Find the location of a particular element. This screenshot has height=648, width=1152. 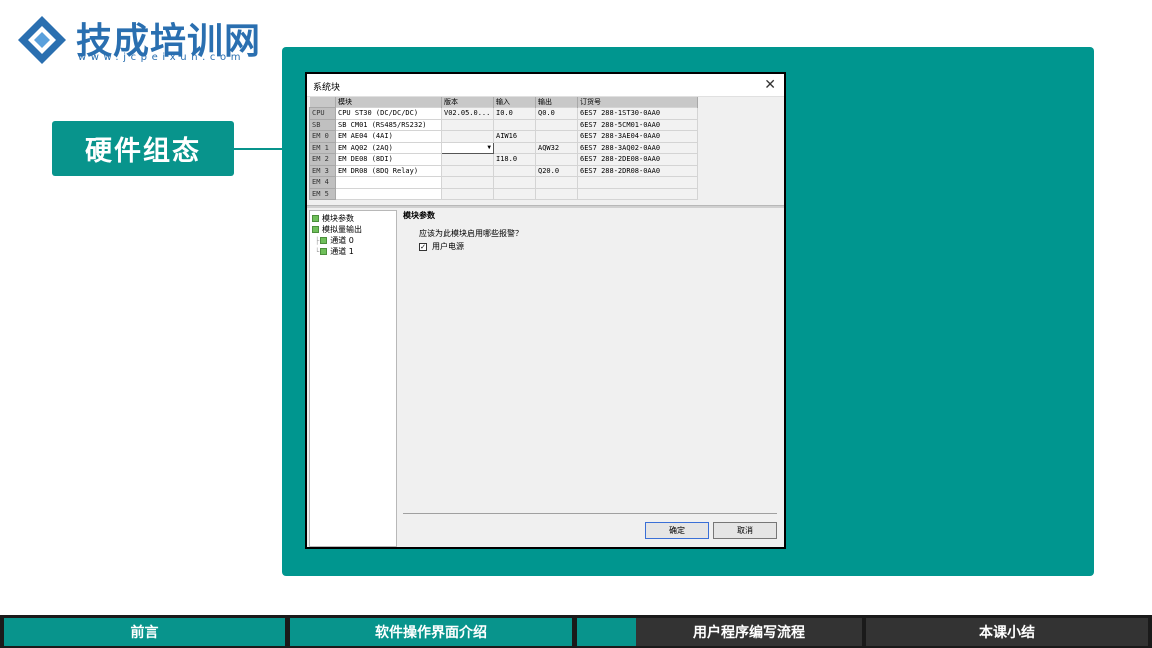

input-cell: I18.0 is located at coordinates (514, 159).